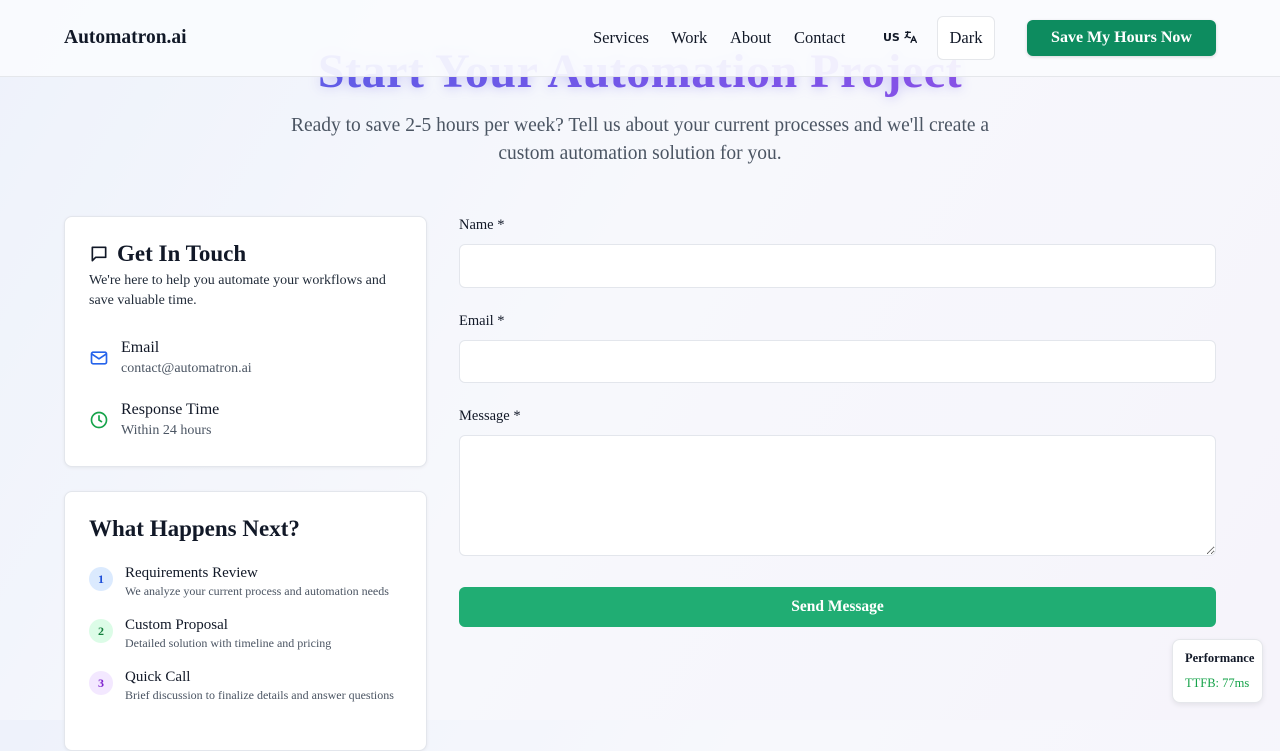  Describe the element at coordinates (482, 321) in the screenshot. I see `email-field-label: Email *` at that location.